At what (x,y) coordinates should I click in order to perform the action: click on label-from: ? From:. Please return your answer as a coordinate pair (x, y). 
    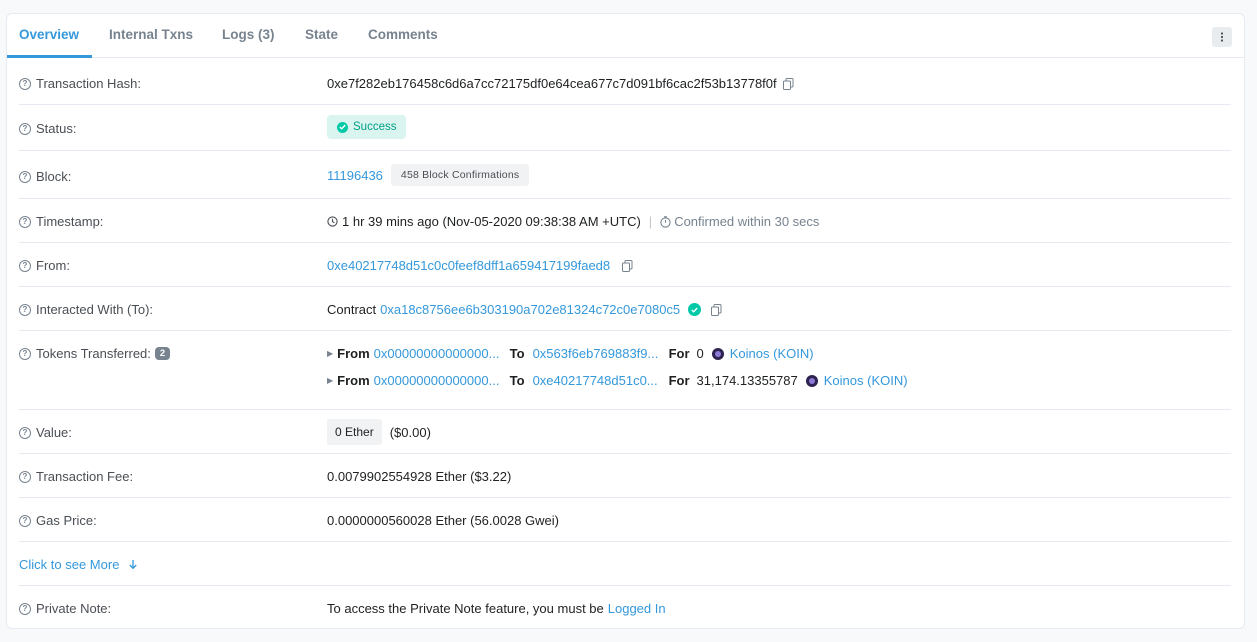
    Looking at the image, I should click on (44, 265).